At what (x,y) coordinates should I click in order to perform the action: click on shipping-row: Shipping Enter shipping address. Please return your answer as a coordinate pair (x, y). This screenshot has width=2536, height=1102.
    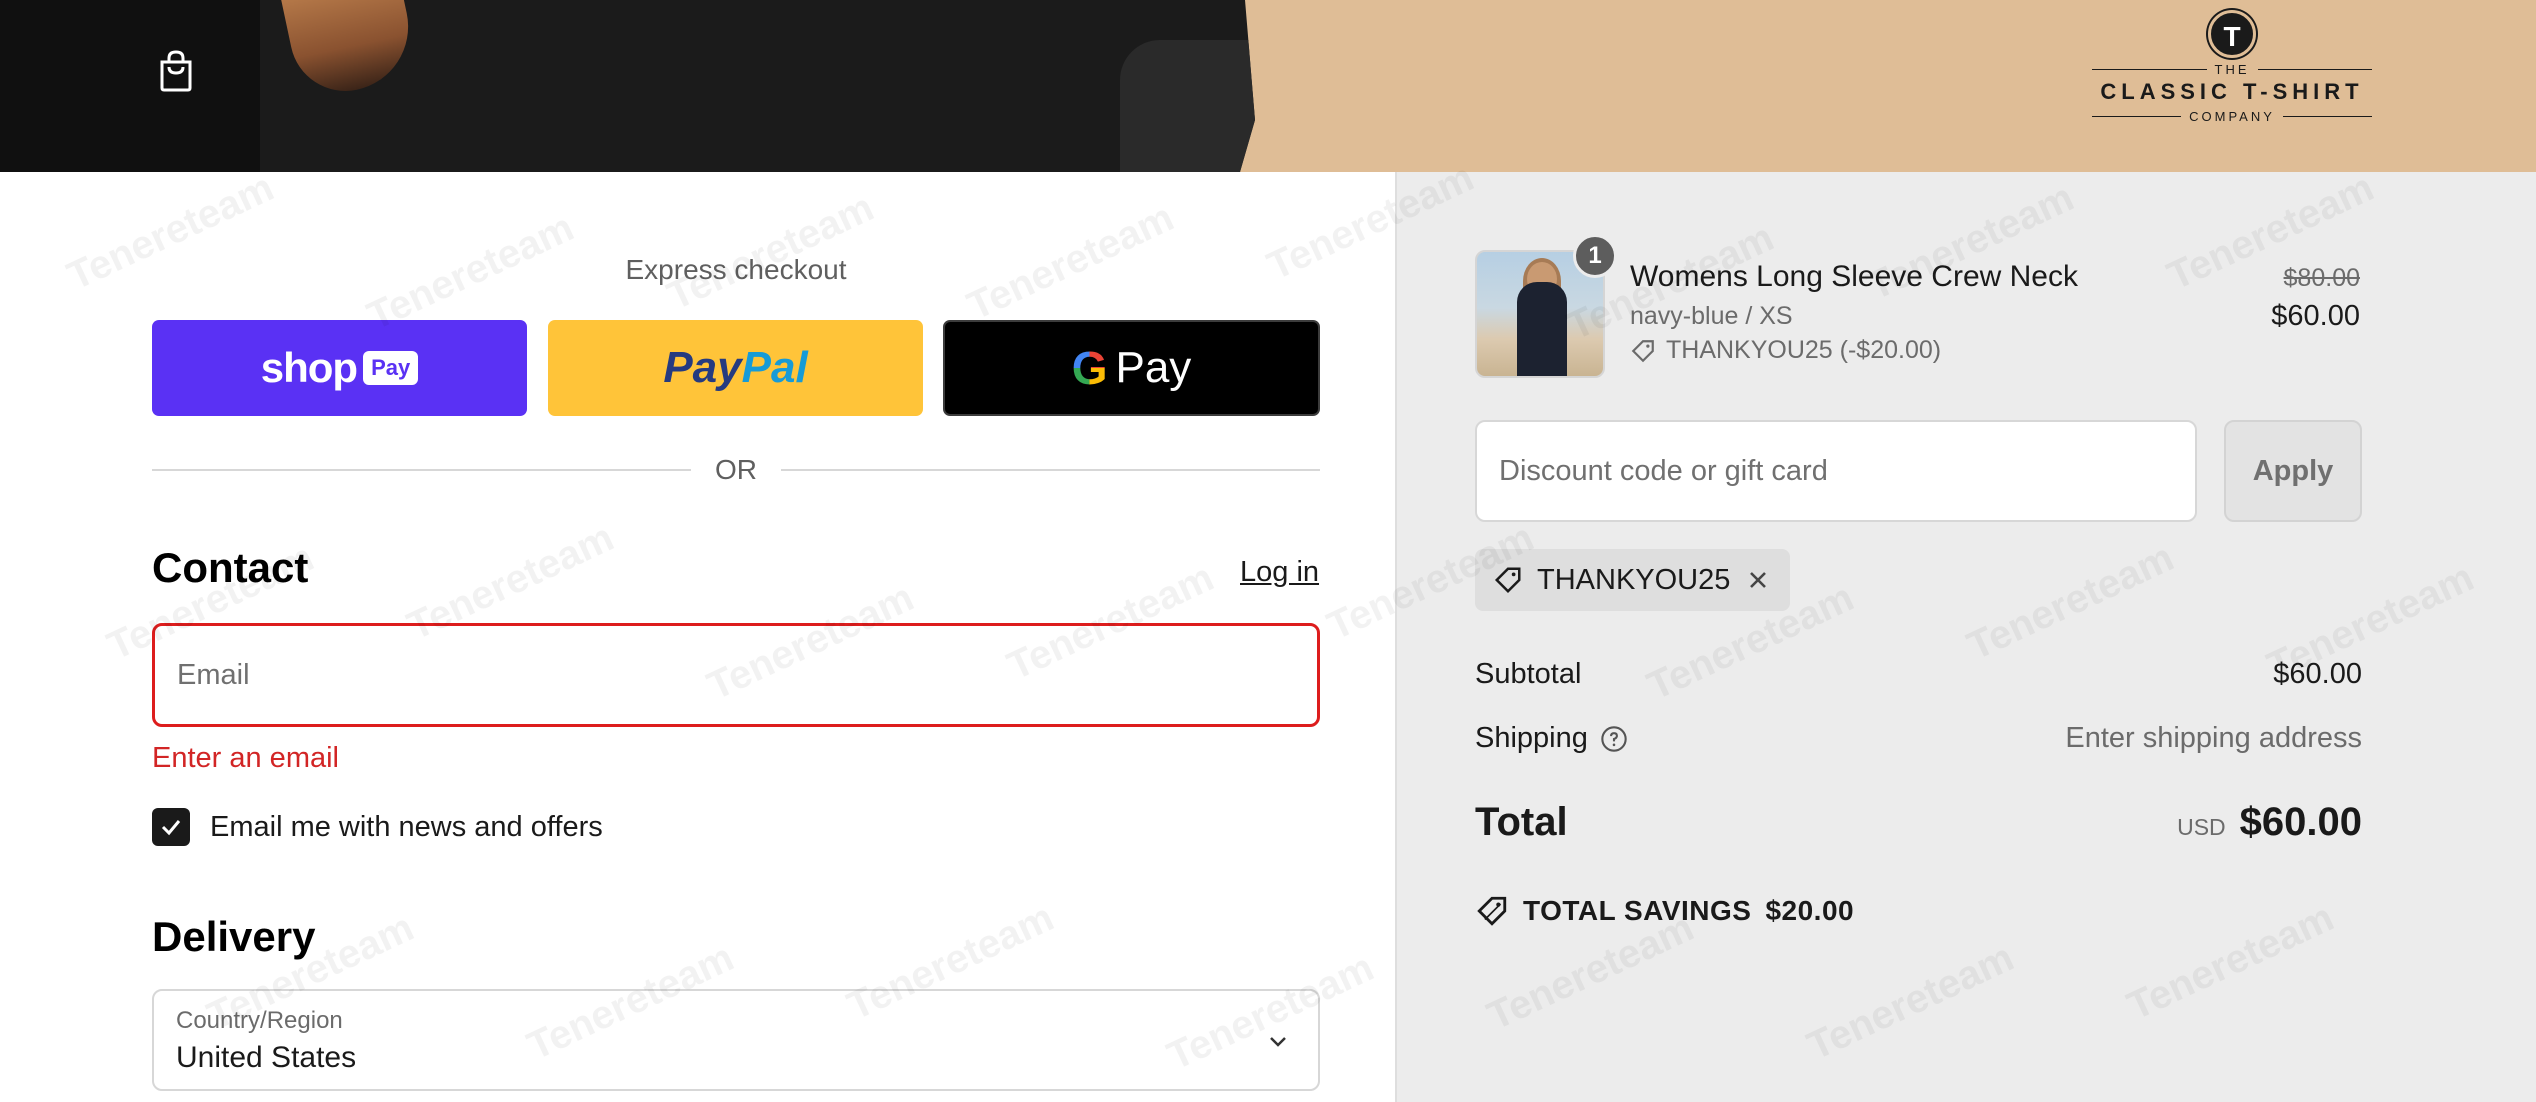
    Looking at the image, I should click on (1918, 738).